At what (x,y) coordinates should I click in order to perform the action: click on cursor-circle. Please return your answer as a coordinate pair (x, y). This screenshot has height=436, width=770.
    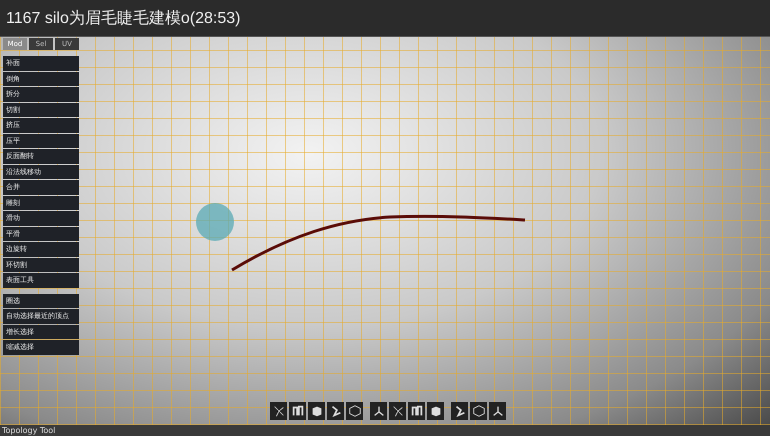
    Looking at the image, I should click on (215, 222).